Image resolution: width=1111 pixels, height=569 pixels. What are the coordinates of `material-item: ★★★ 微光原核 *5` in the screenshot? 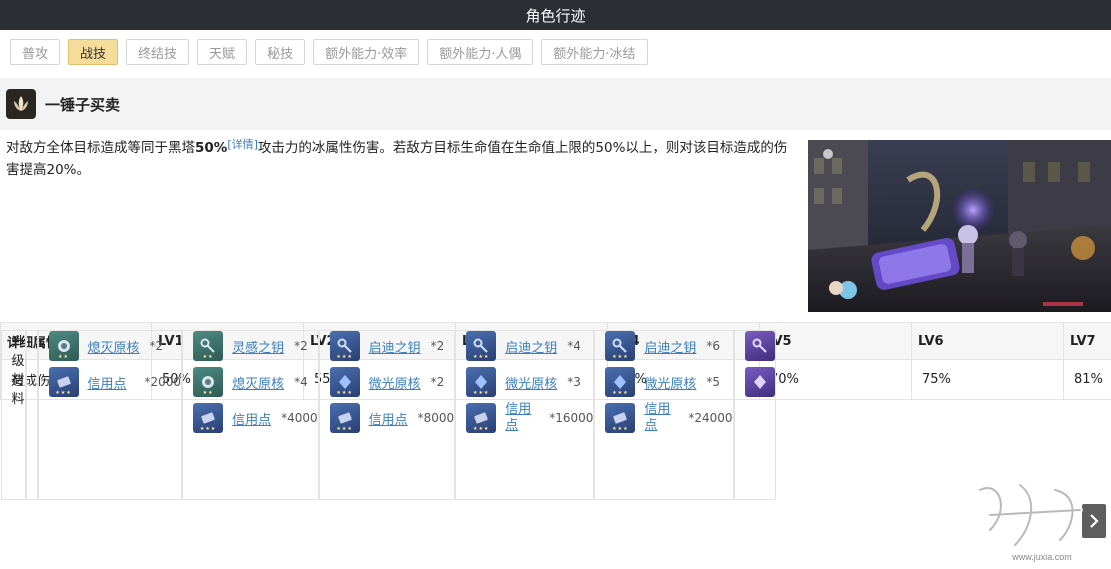 It's located at (668, 382).